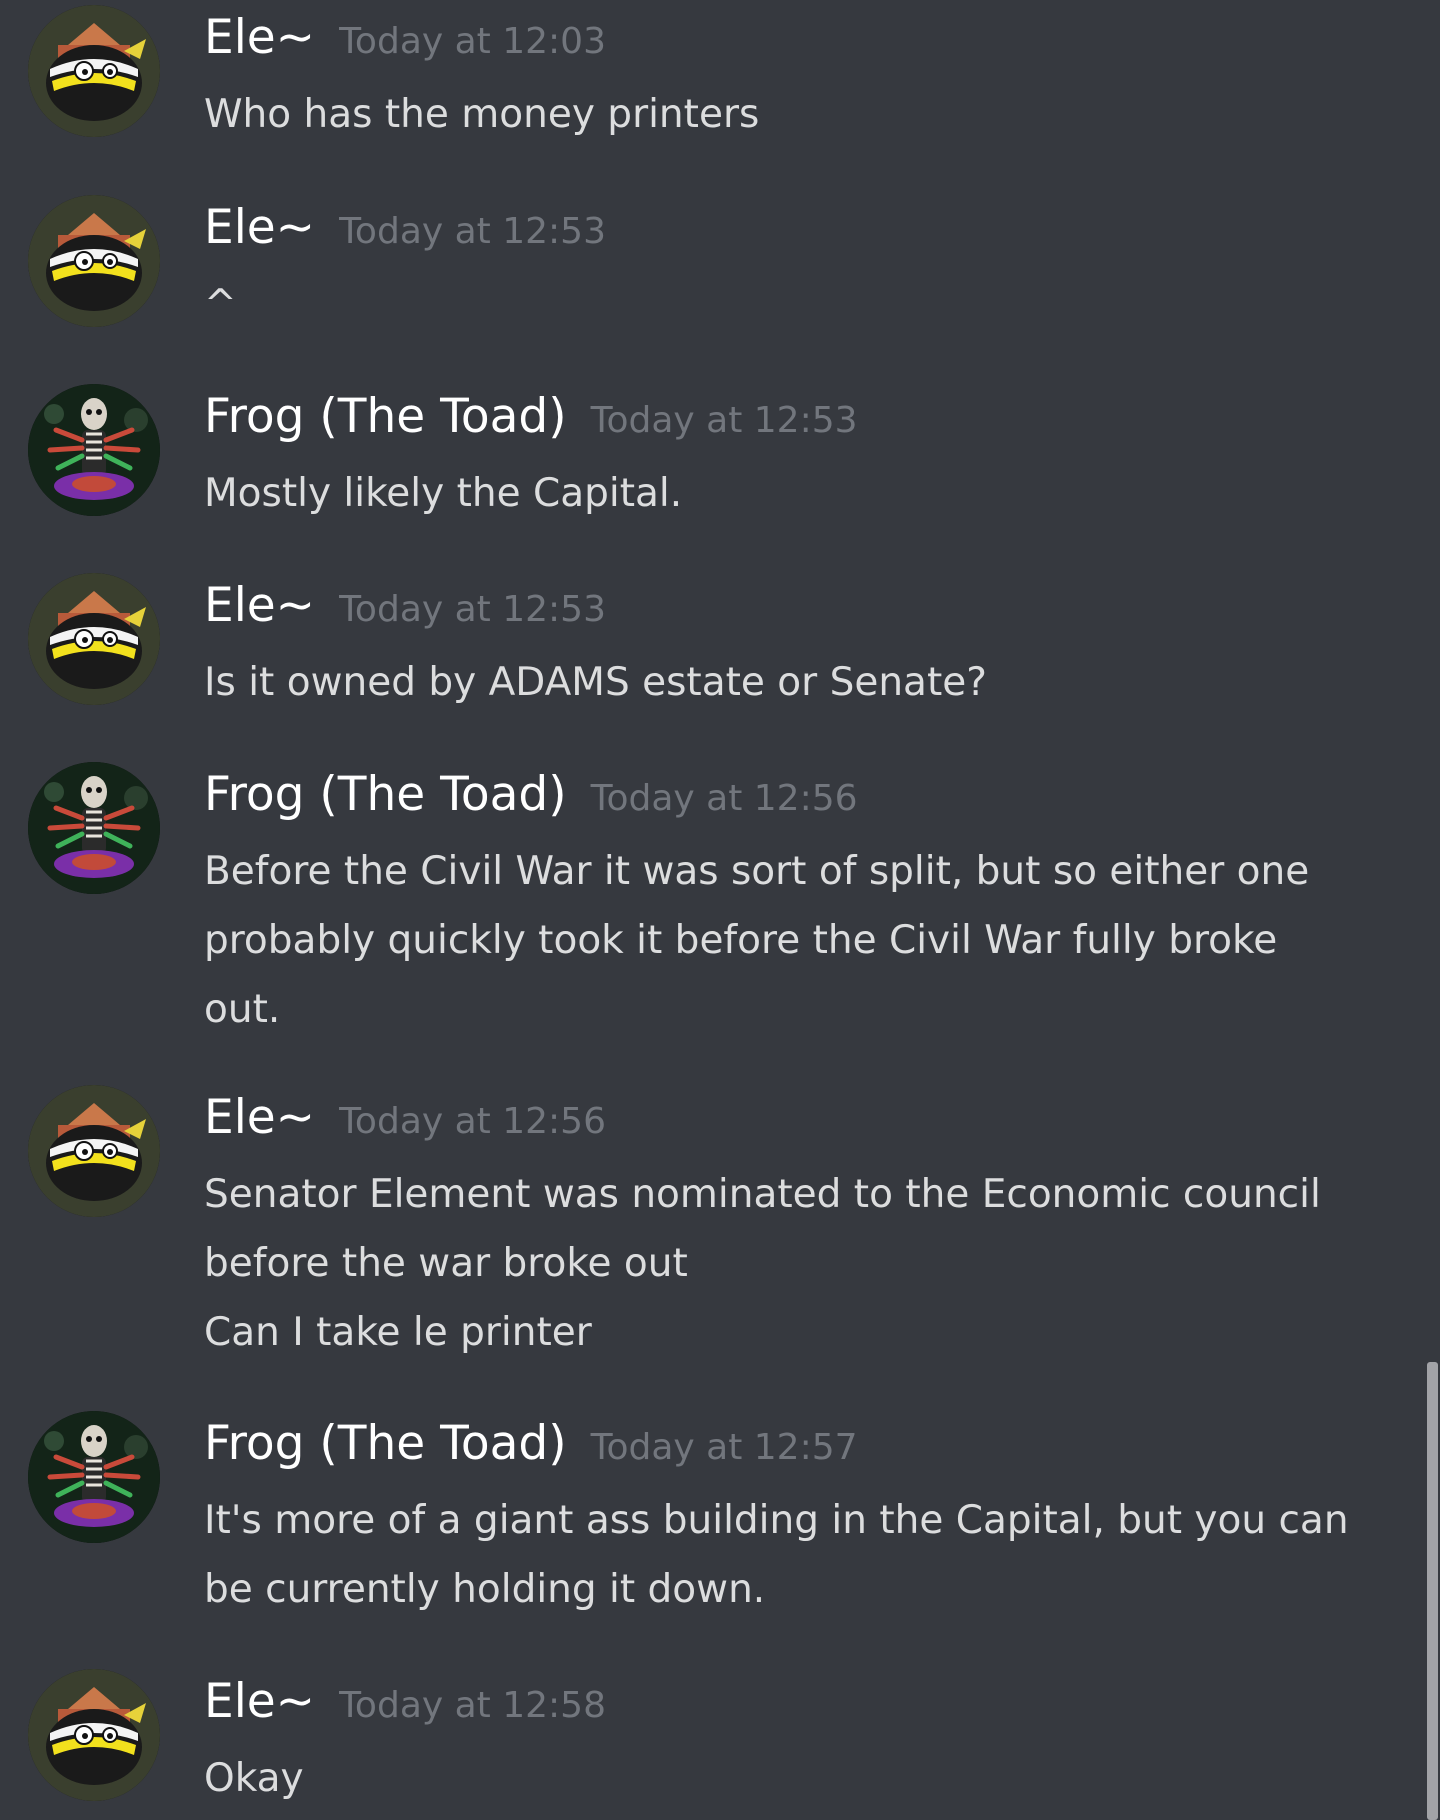  I want to click on message-text-line: out., so click(242, 1009).